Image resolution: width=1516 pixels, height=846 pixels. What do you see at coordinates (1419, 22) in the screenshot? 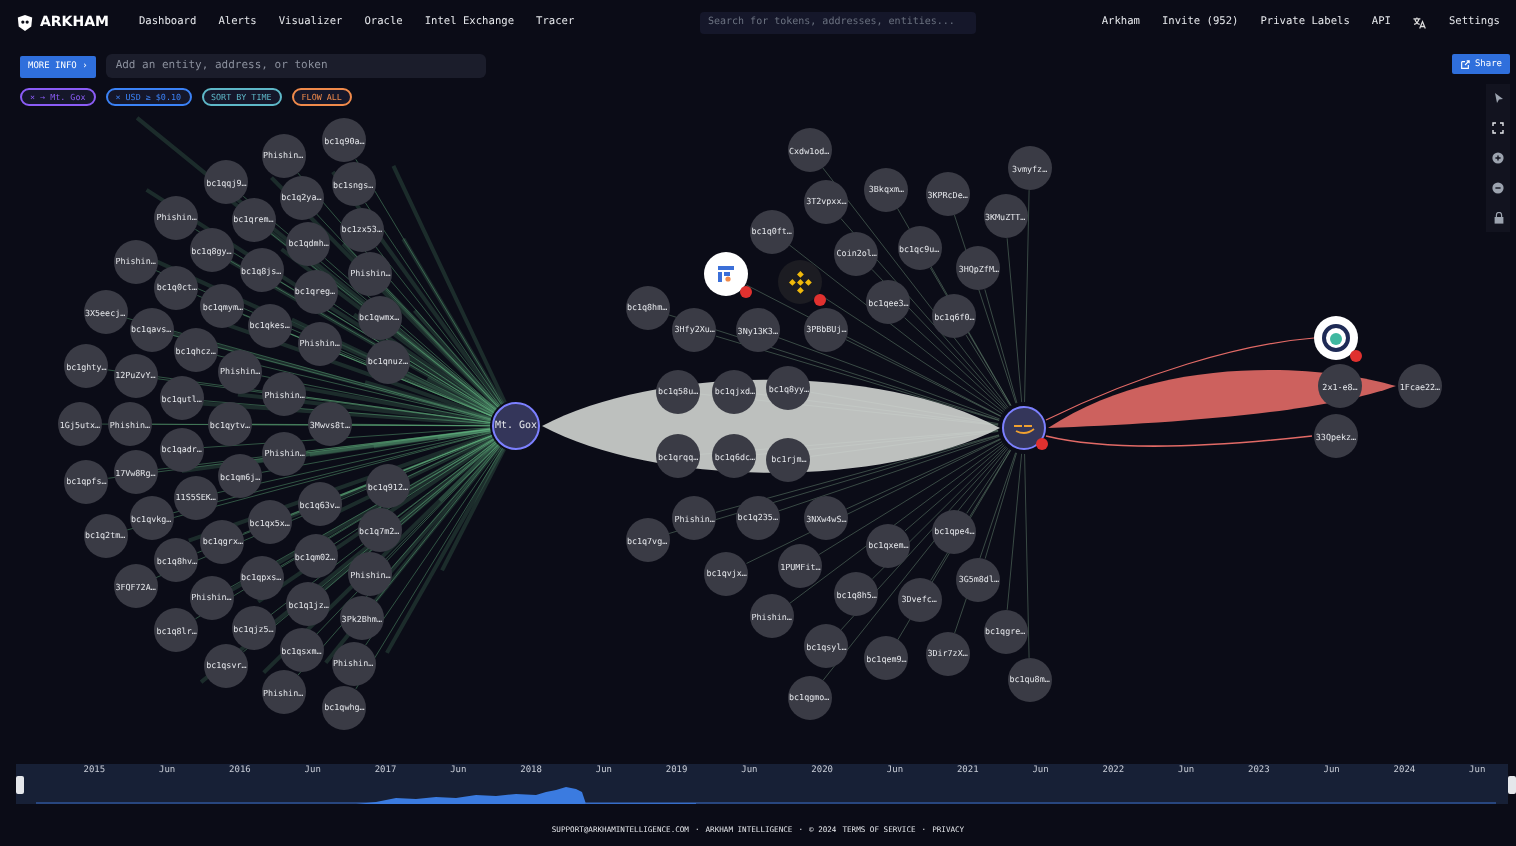
I see `translate-icon` at bounding box center [1419, 22].